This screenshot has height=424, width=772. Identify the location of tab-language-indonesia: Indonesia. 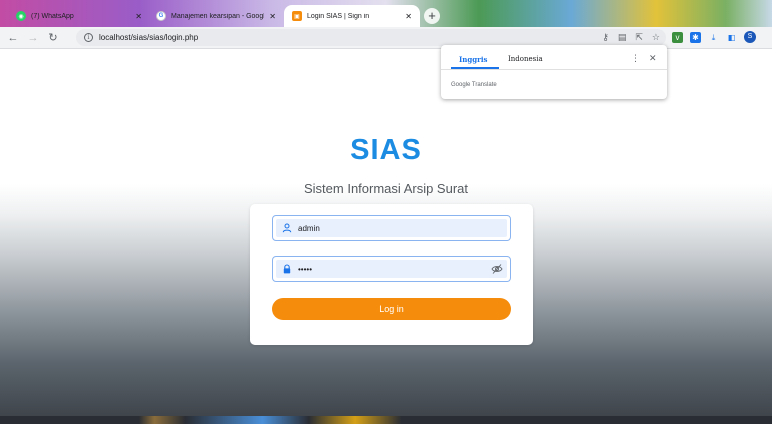
(525, 59).